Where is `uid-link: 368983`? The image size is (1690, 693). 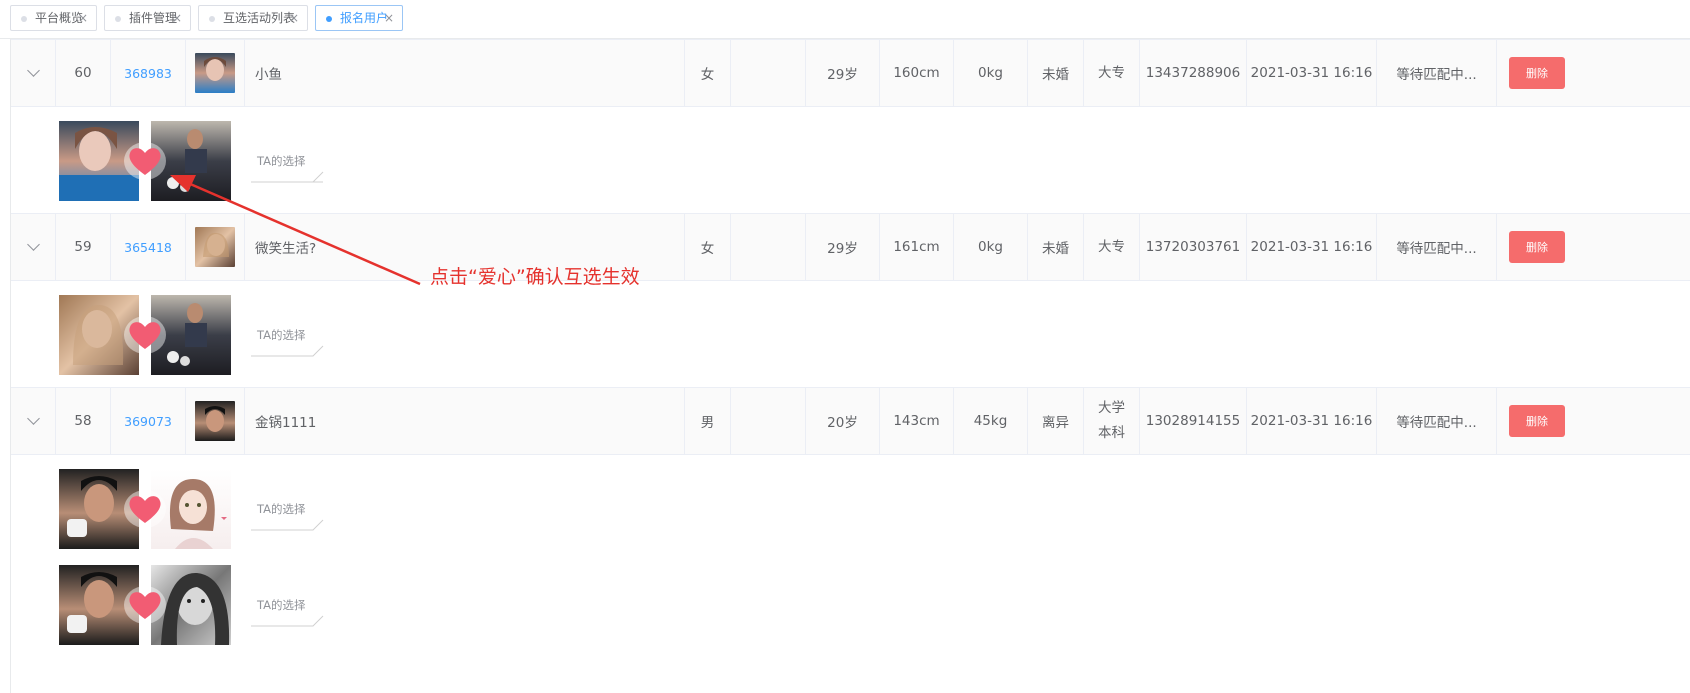
uid-link: 368983 is located at coordinates (148, 73).